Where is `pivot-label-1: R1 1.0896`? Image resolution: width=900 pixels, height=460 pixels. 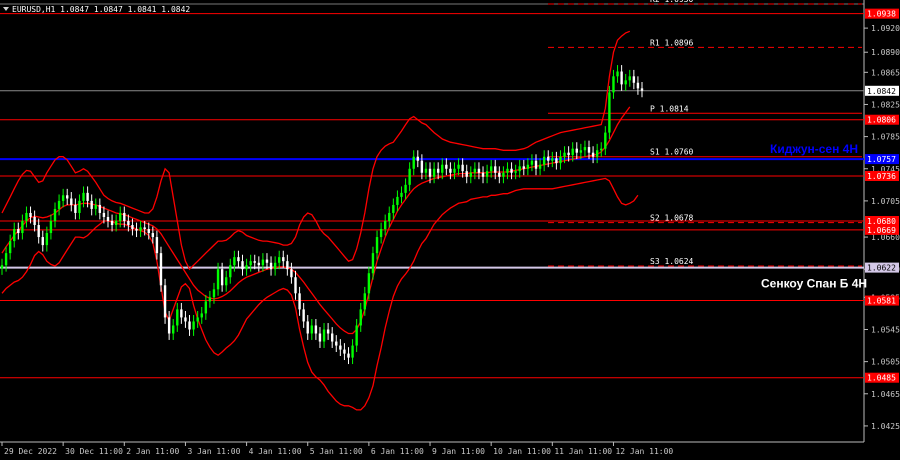 pivot-label-1: R1 1.0896 is located at coordinates (672, 42).